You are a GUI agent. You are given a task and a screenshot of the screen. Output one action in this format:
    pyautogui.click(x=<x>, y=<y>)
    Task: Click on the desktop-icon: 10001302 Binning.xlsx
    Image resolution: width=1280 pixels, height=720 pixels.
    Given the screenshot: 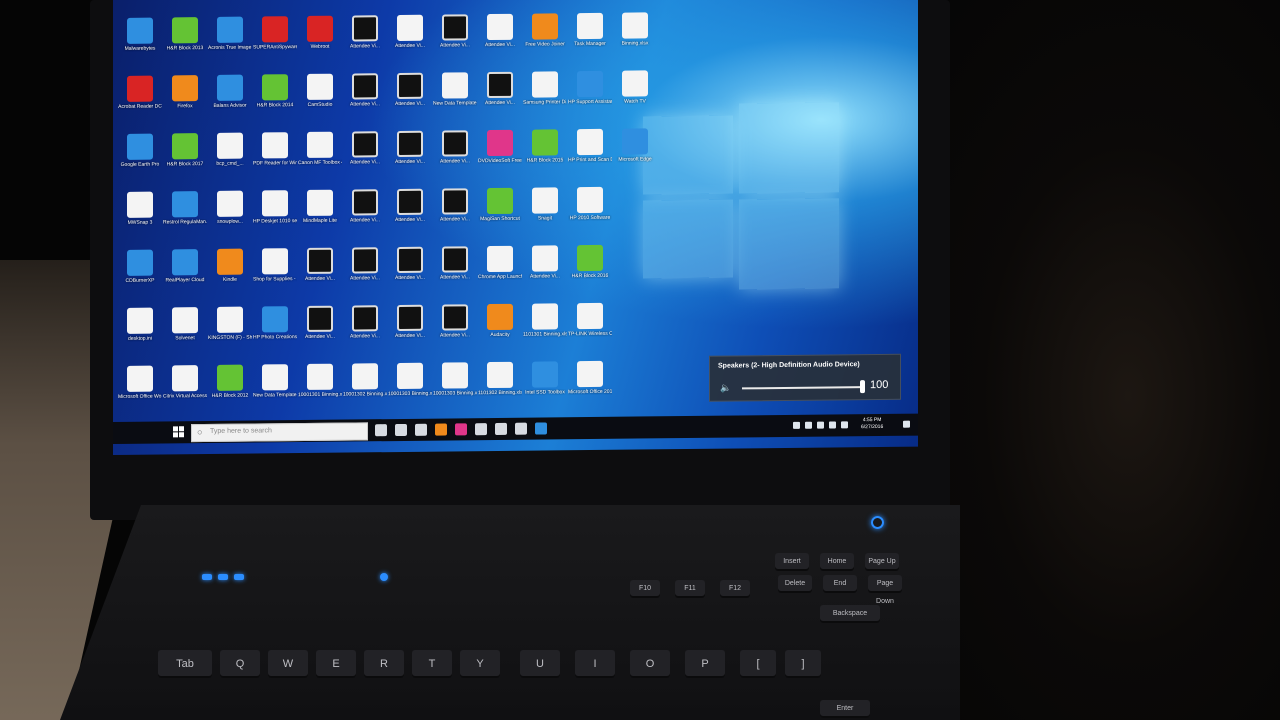 What is the action you would take?
    pyautogui.click(x=365, y=380)
    